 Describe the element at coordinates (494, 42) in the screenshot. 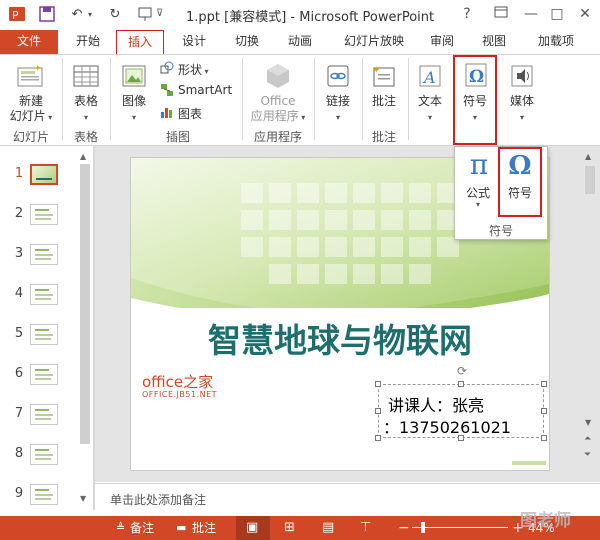

I see `tab-view: 视图` at that location.